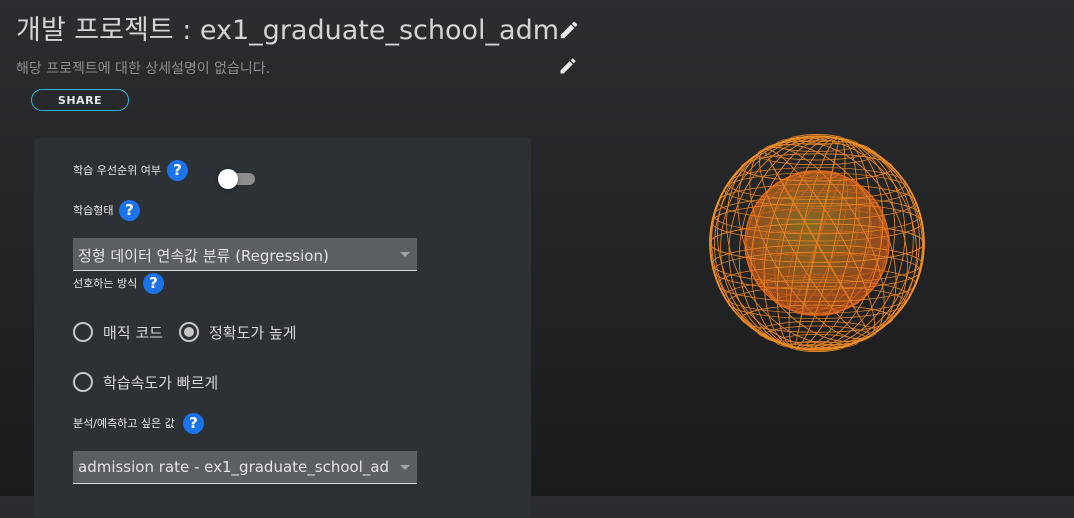 The width and height of the screenshot is (1074, 518). What do you see at coordinates (569, 30) in the screenshot?
I see `edit-title-icon` at bounding box center [569, 30].